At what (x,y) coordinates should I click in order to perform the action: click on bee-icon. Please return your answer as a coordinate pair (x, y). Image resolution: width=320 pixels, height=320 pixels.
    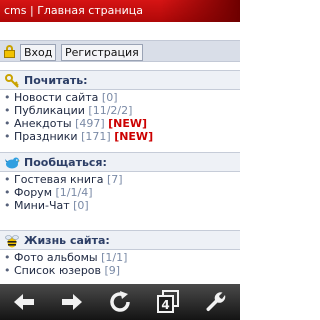
    Looking at the image, I should click on (12, 242).